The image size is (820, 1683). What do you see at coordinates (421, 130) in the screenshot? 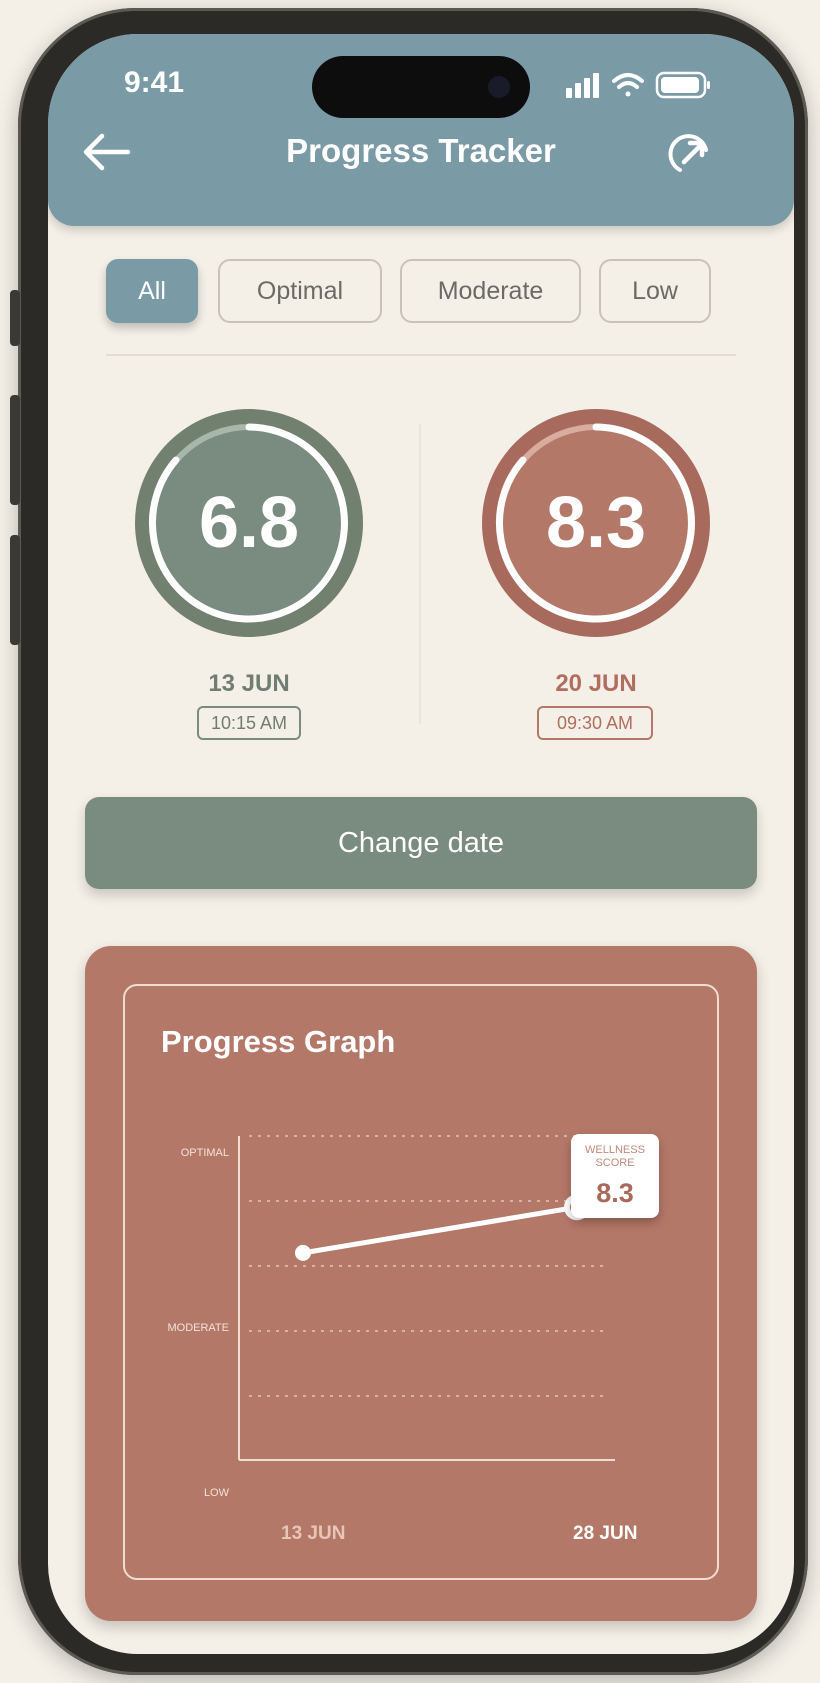
I see `app-header: 9:41 Progress Tracker` at bounding box center [421, 130].